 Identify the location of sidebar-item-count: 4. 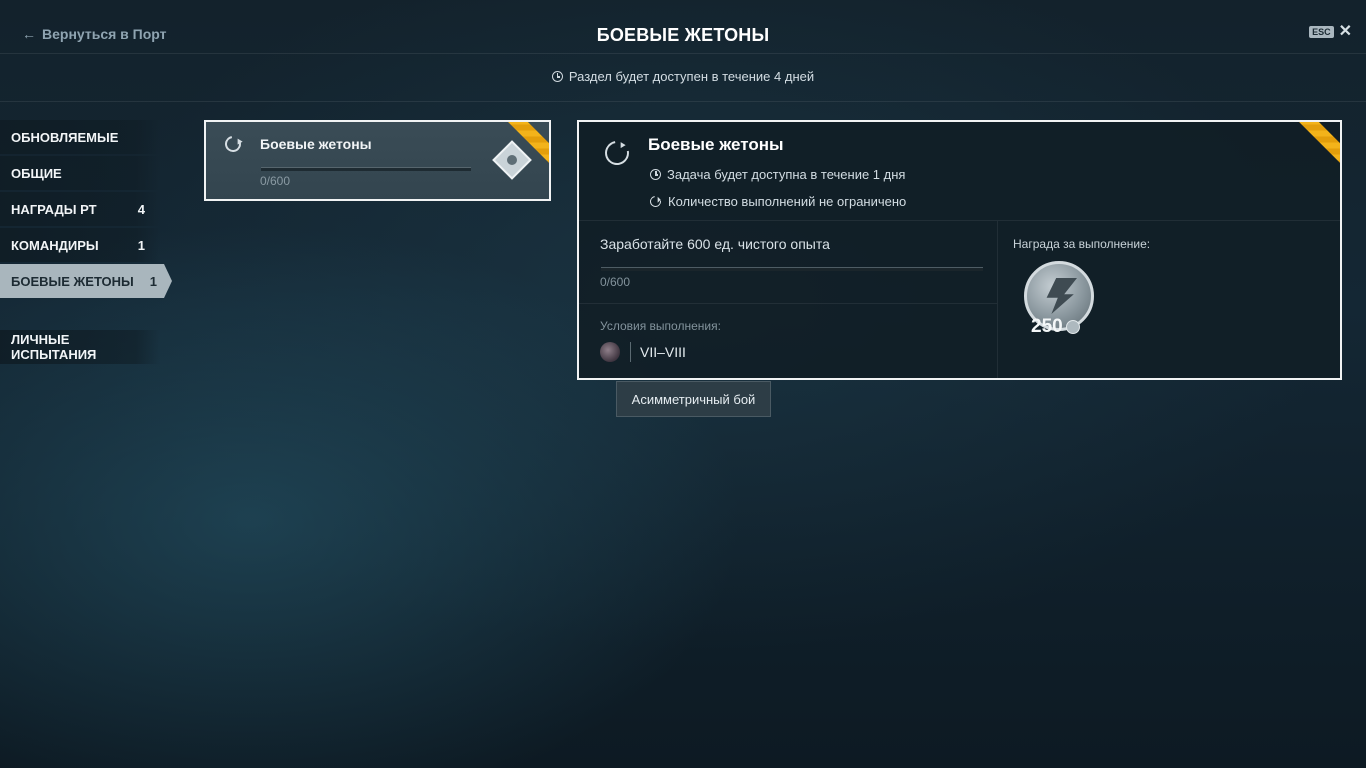
(141, 209).